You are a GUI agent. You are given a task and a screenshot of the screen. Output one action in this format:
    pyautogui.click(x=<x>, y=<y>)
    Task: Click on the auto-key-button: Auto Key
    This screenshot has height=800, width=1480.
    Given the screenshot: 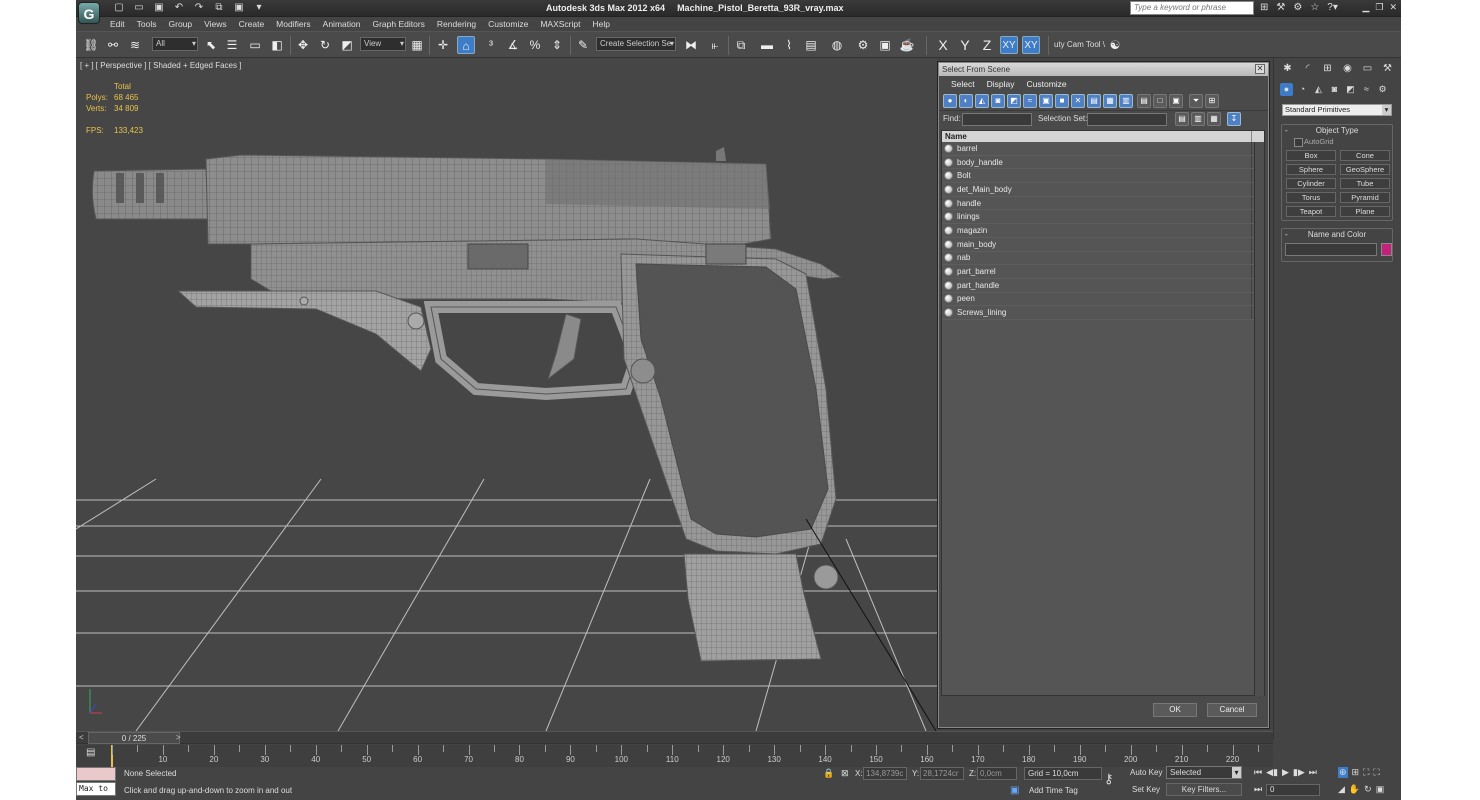 What is the action you would take?
    pyautogui.click(x=1146, y=772)
    